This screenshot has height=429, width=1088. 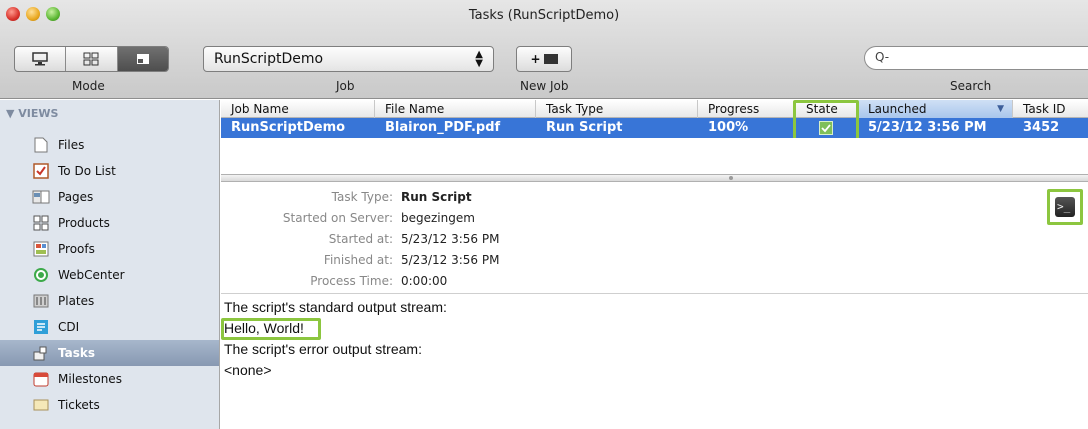 What do you see at coordinates (69, 327) in the screenshot?
I see `sidebar-item-label: CDI` at bounding box center [69, 327].